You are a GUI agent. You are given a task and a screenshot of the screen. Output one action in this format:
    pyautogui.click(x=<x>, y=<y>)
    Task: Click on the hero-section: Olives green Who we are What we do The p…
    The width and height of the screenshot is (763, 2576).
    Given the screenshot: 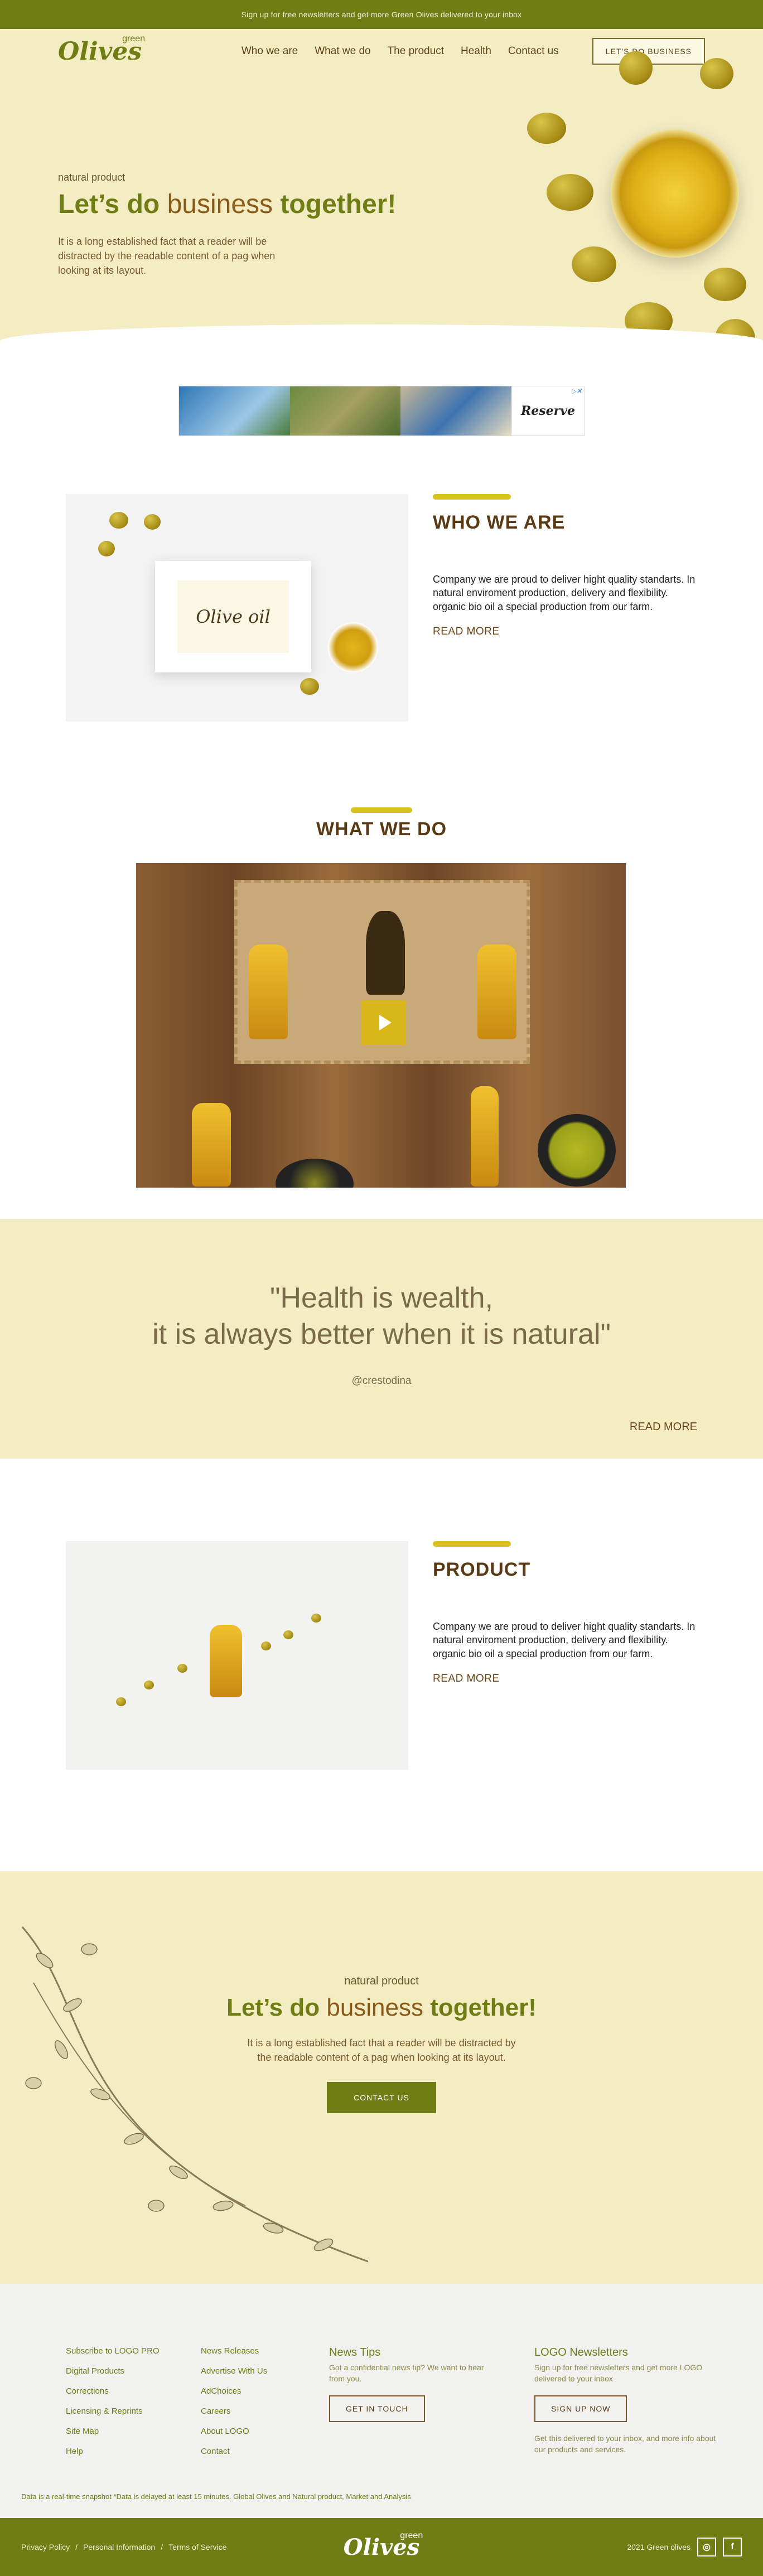 What is the action you would take?
    pyautogui.click(x=381, y=185)
    